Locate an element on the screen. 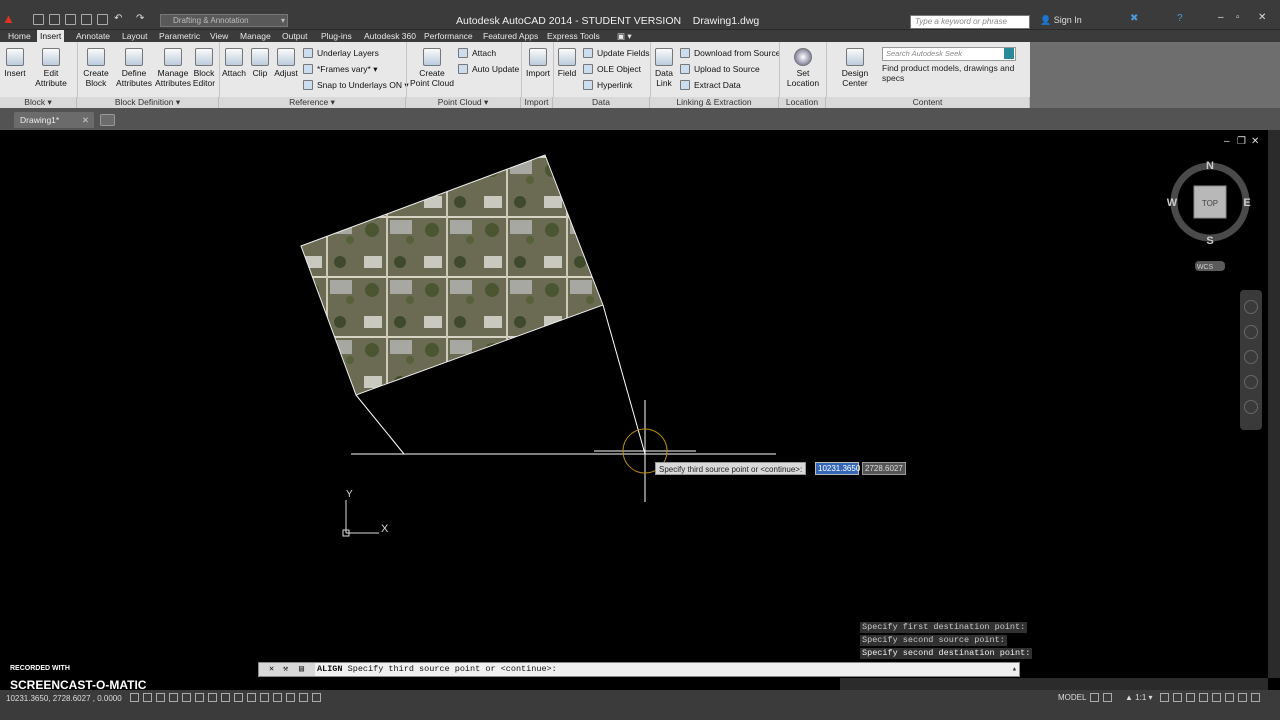  adjust-button: Adjust is located at coordinates (286, 63).